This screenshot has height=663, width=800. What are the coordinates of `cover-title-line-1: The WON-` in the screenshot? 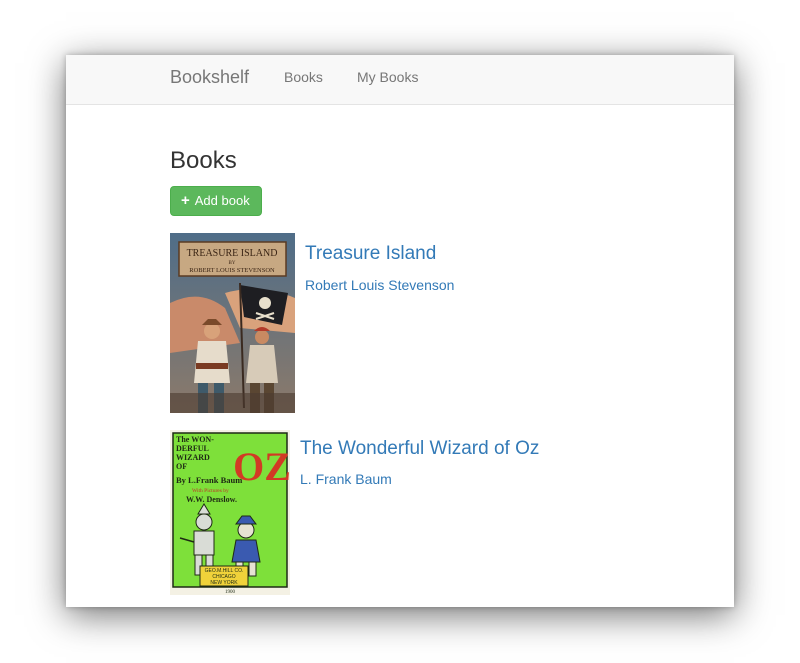 It's located at (195, 439).